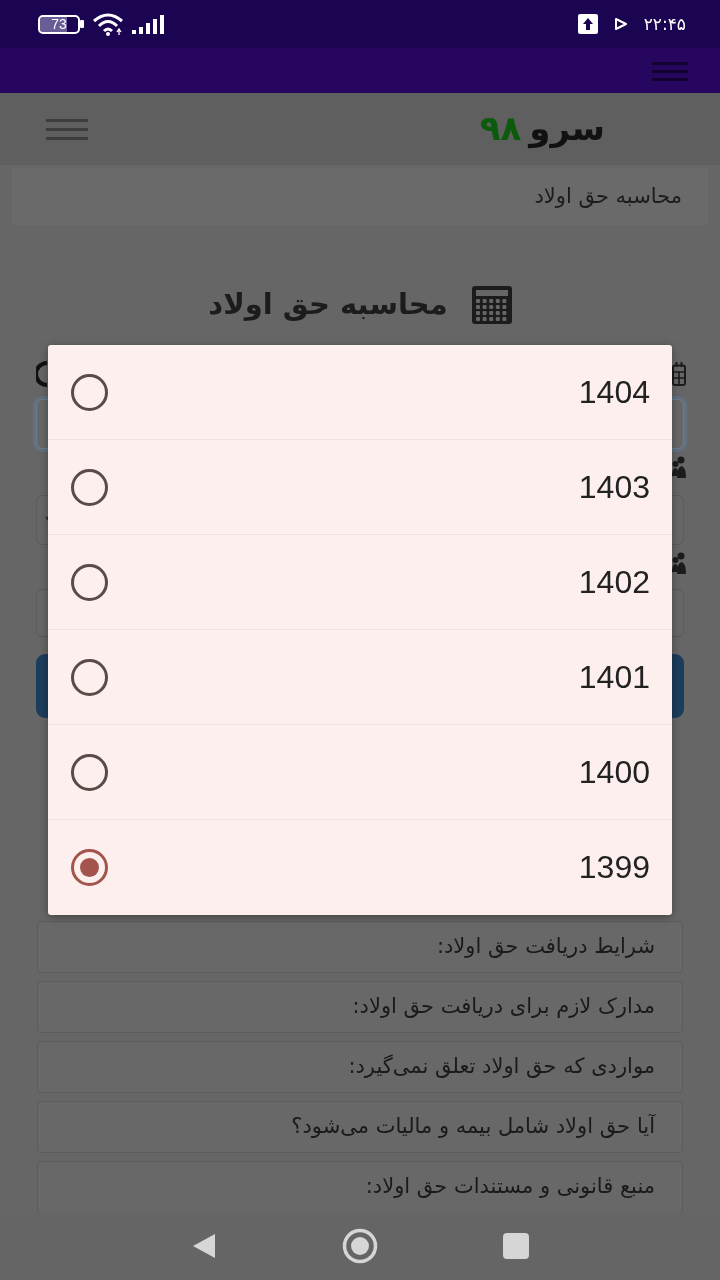  What do you see at coordinates (664, 24) in the screenshot?
I see `clock-time: ۲۲:۴۵` at bounding box center [664, 24].